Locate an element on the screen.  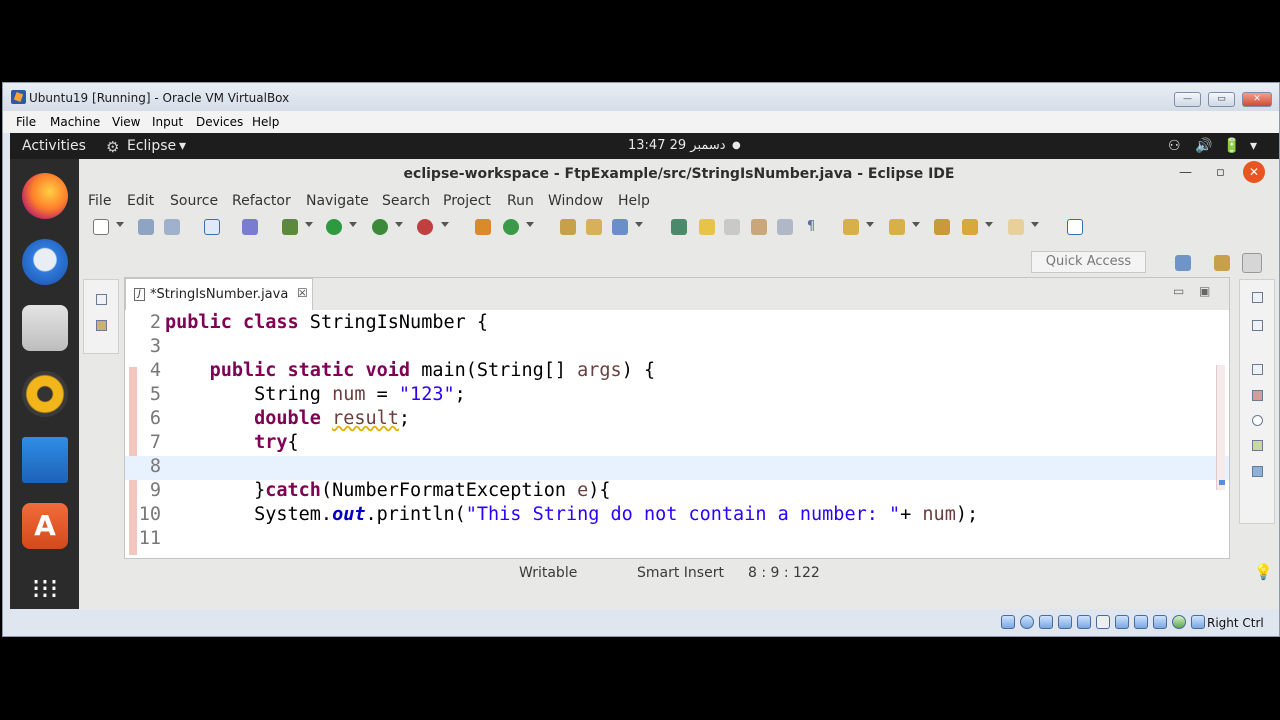
tab-stringisnumber-java: J *StringIsNumber.java ☒ is located at coordinates (219, 294).